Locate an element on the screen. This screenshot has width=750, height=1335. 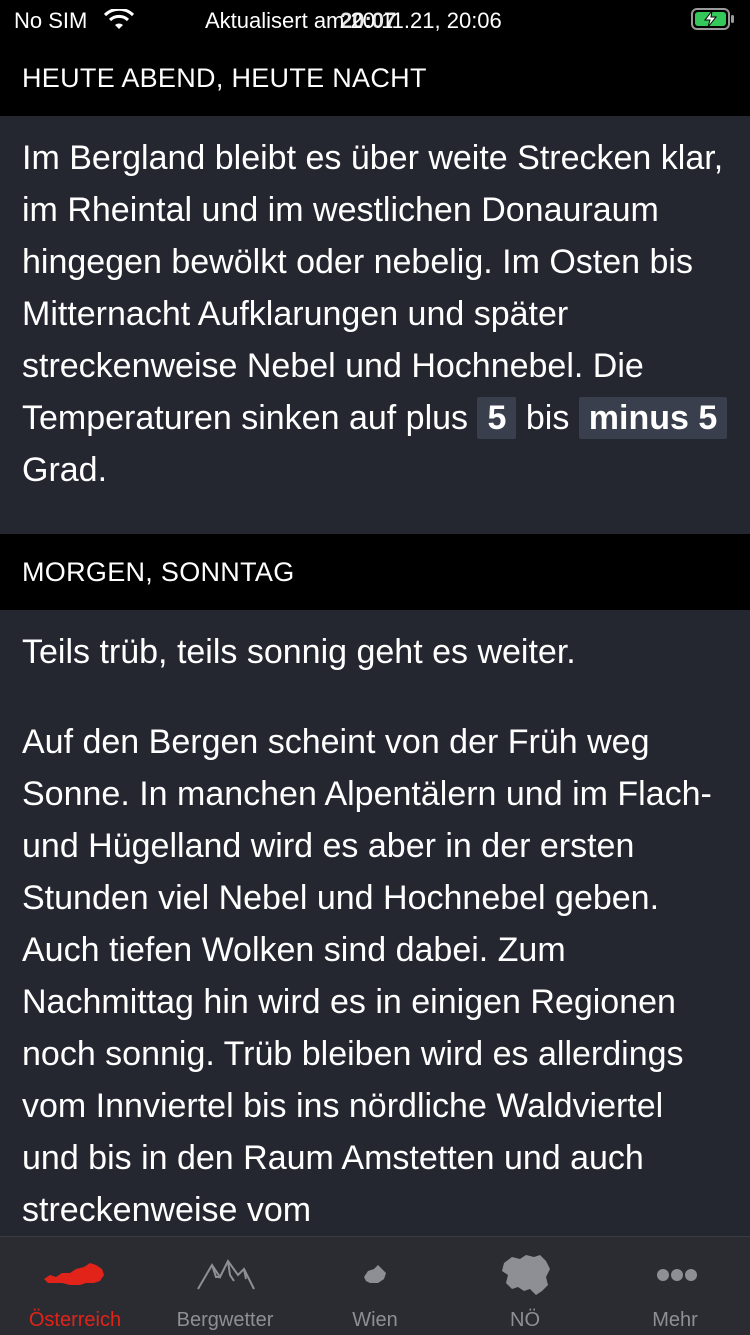
more-dots-icon is located at coordinates (677, 1275).